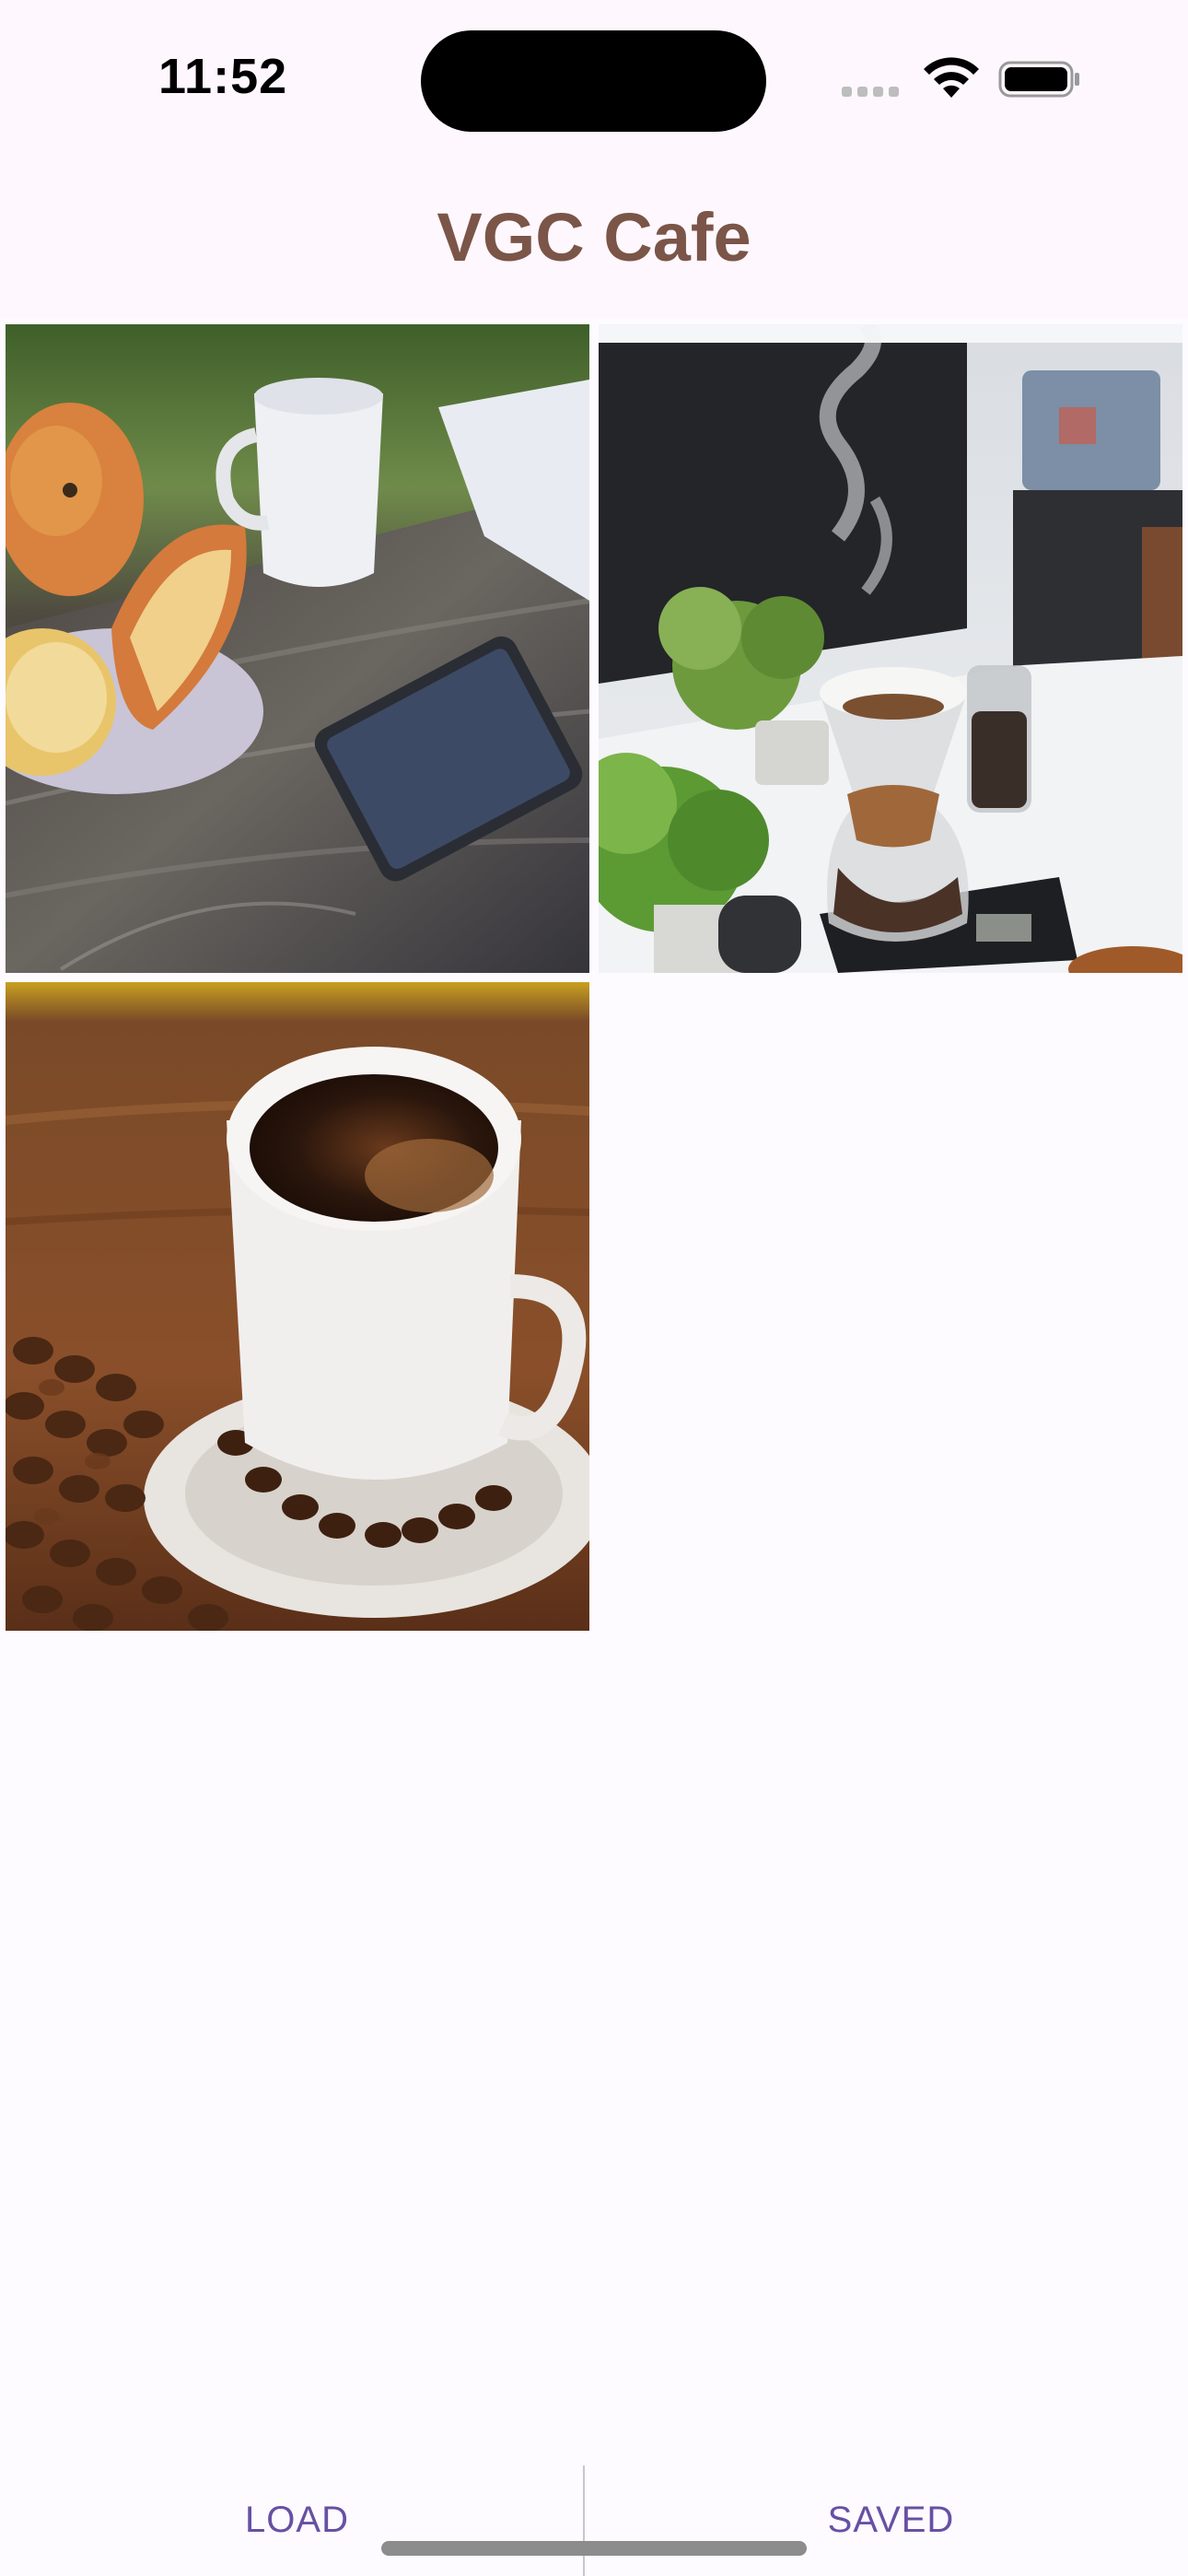  Describe the element at coordinates (594, 237) in the screenshot. I see `page-title: VGC Cafe` at that location.